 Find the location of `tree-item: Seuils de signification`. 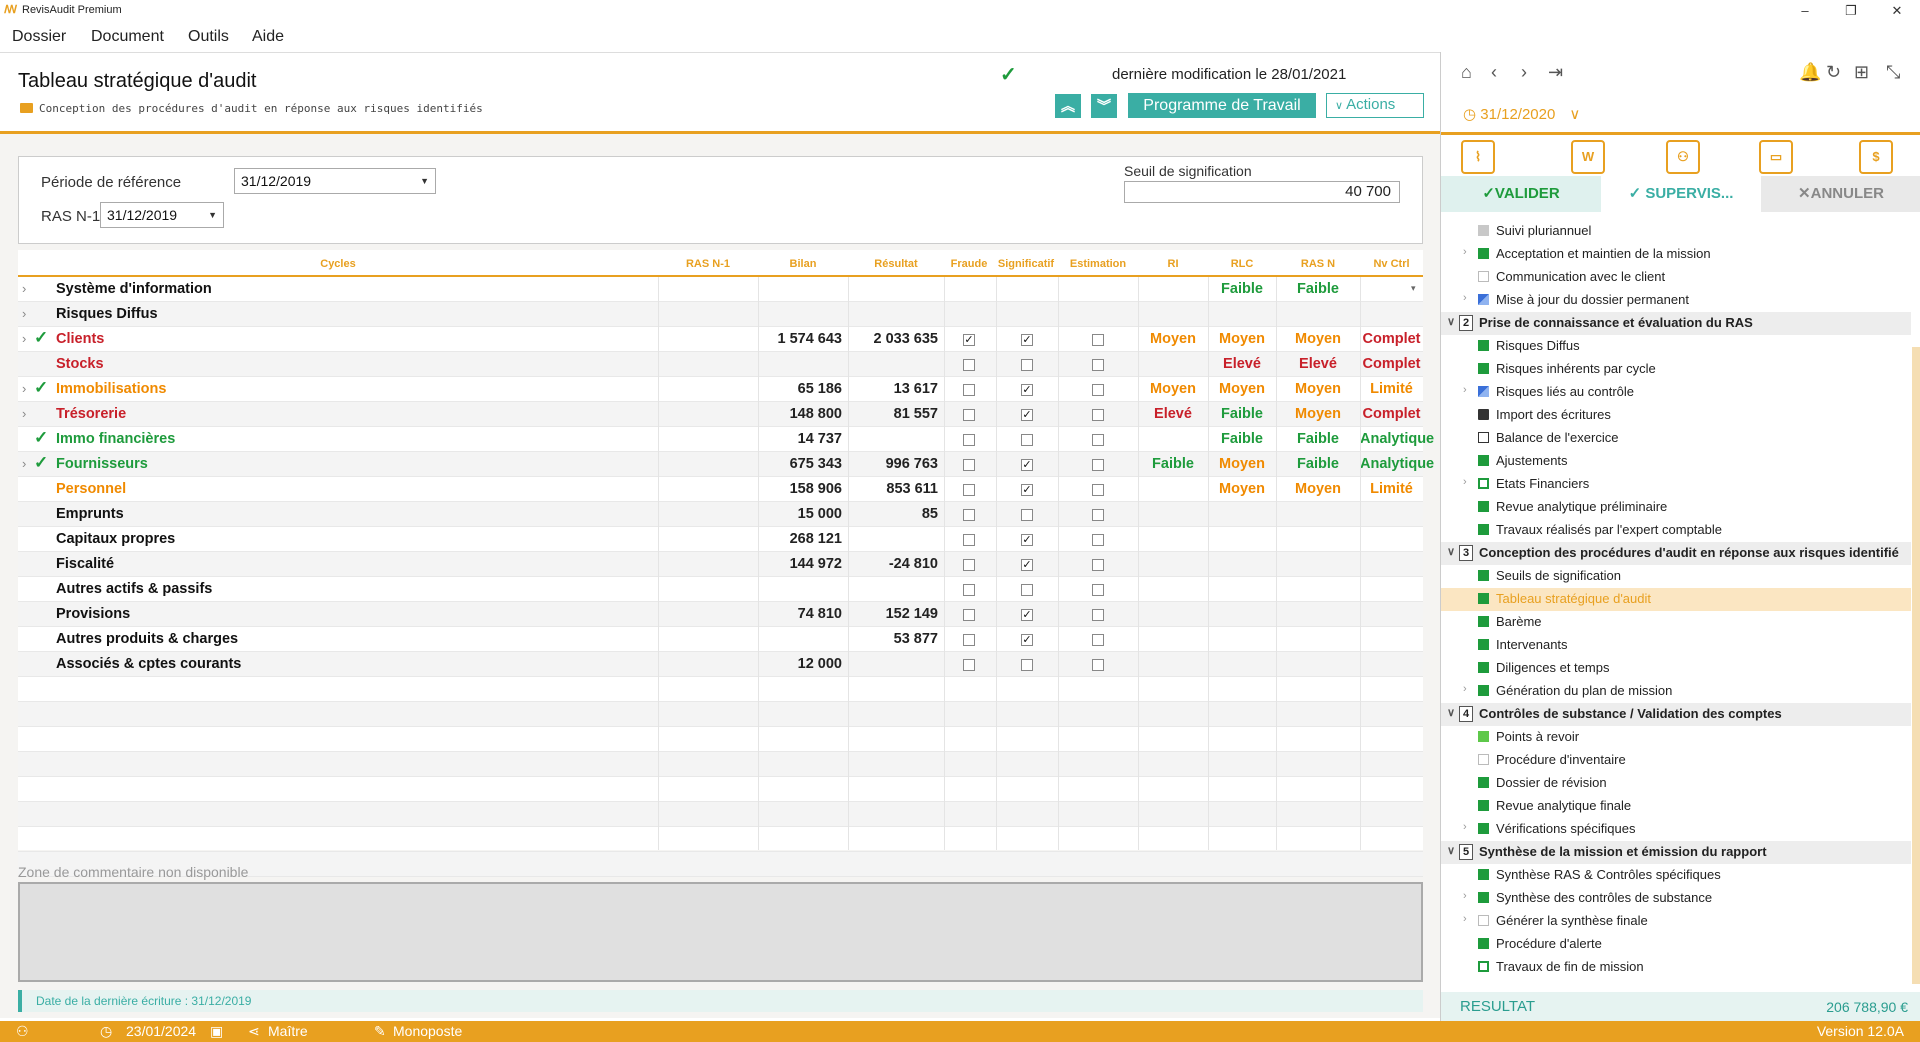

tree-item: Seuils de signification is located at coordinates (1676, 576).